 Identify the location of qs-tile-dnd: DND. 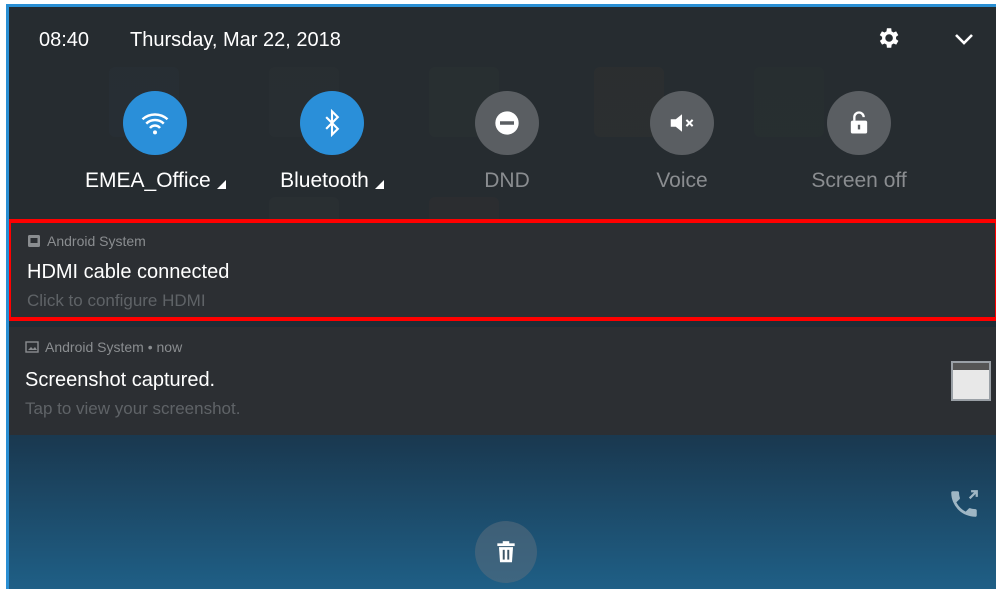
(507, 146).